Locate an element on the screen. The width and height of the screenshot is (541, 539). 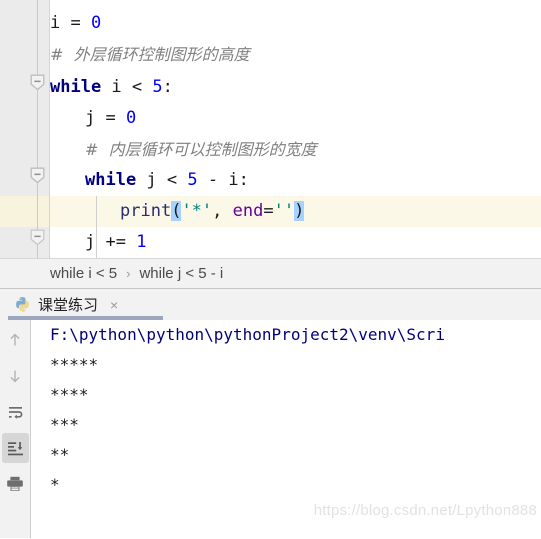
code-token: # 外层循环控制图形的高度 is located at coordinates (150, 54).